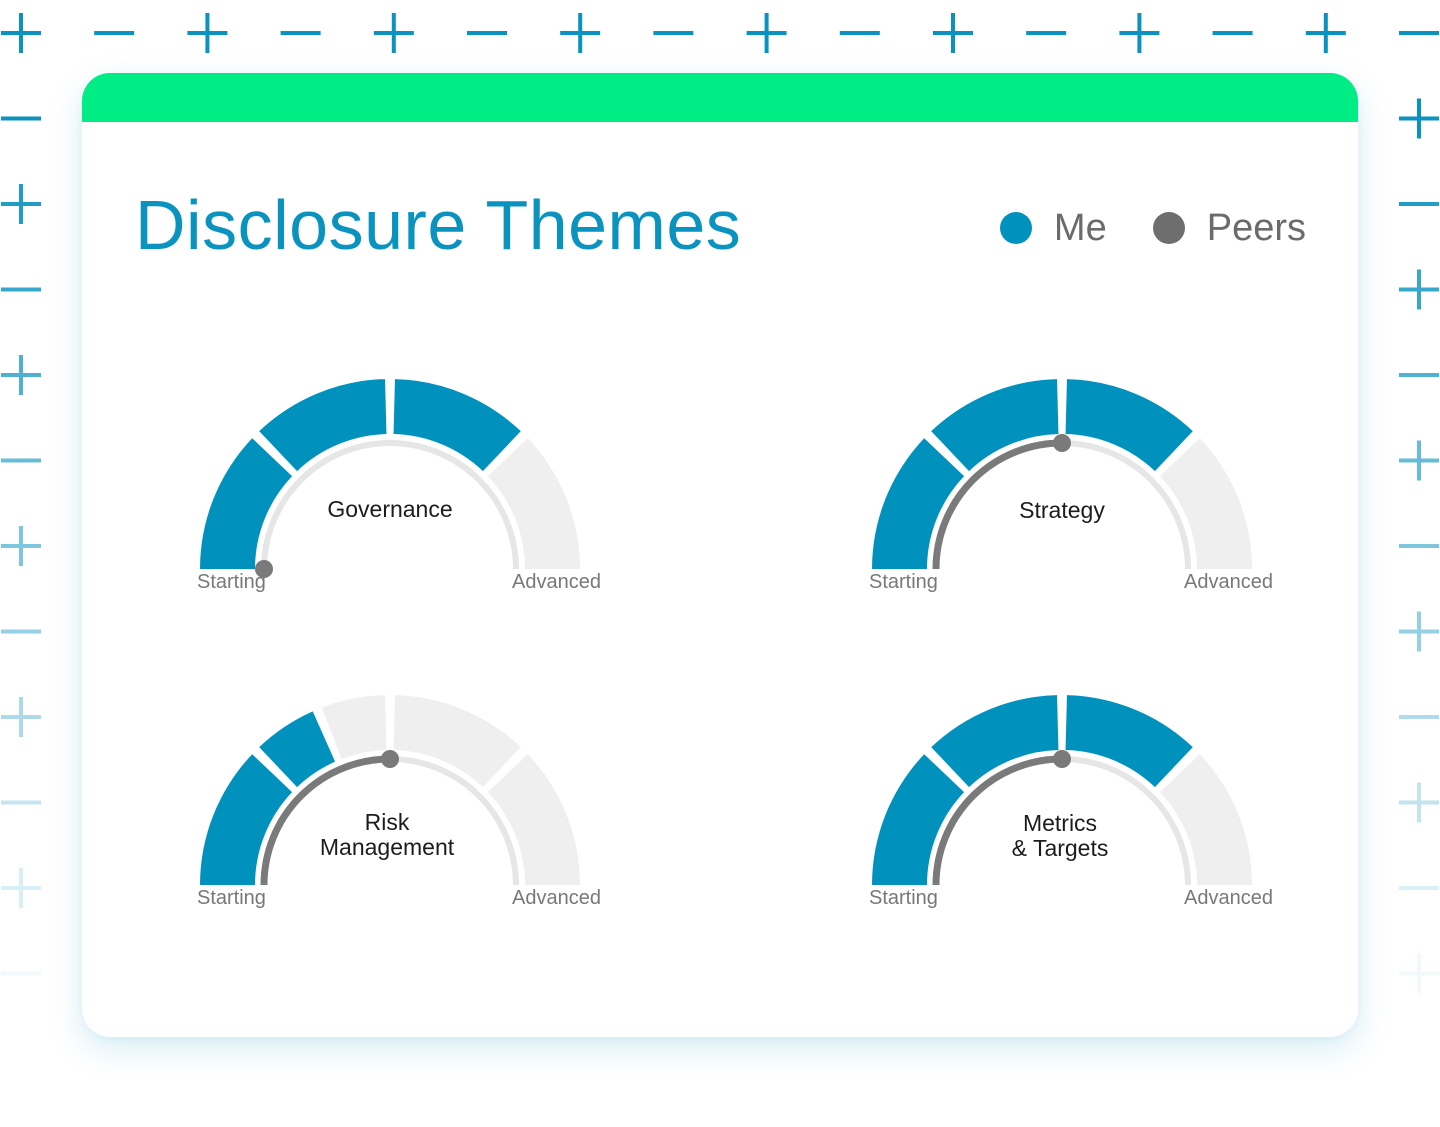  I want to click on gauge-title: Strategy, so click(1062, 510).